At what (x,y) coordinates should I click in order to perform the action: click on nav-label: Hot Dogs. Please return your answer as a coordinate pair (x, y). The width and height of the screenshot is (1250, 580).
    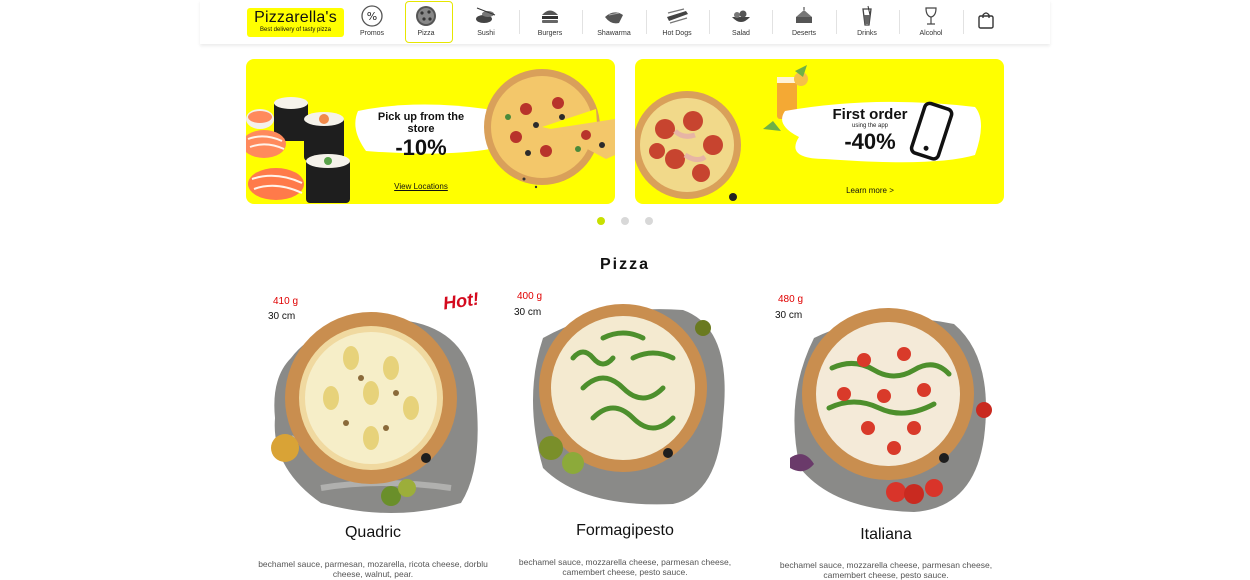
    Looking at the image, I should click on (677, 33).